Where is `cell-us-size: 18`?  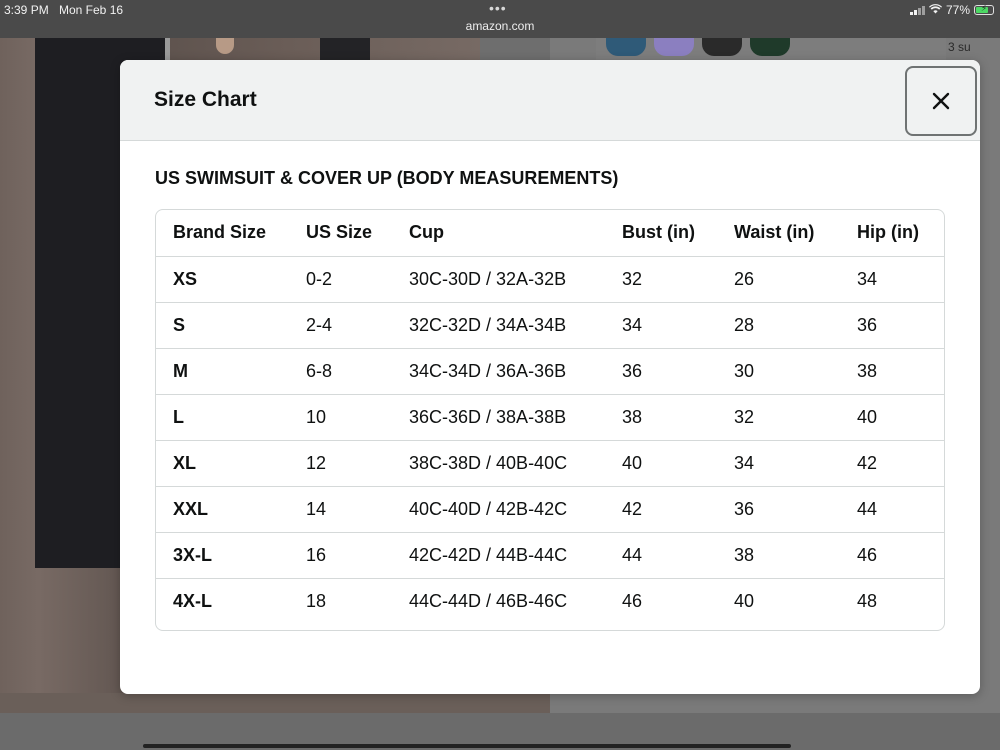
cell-us-size: 18 is located at coordinates (316, 600).